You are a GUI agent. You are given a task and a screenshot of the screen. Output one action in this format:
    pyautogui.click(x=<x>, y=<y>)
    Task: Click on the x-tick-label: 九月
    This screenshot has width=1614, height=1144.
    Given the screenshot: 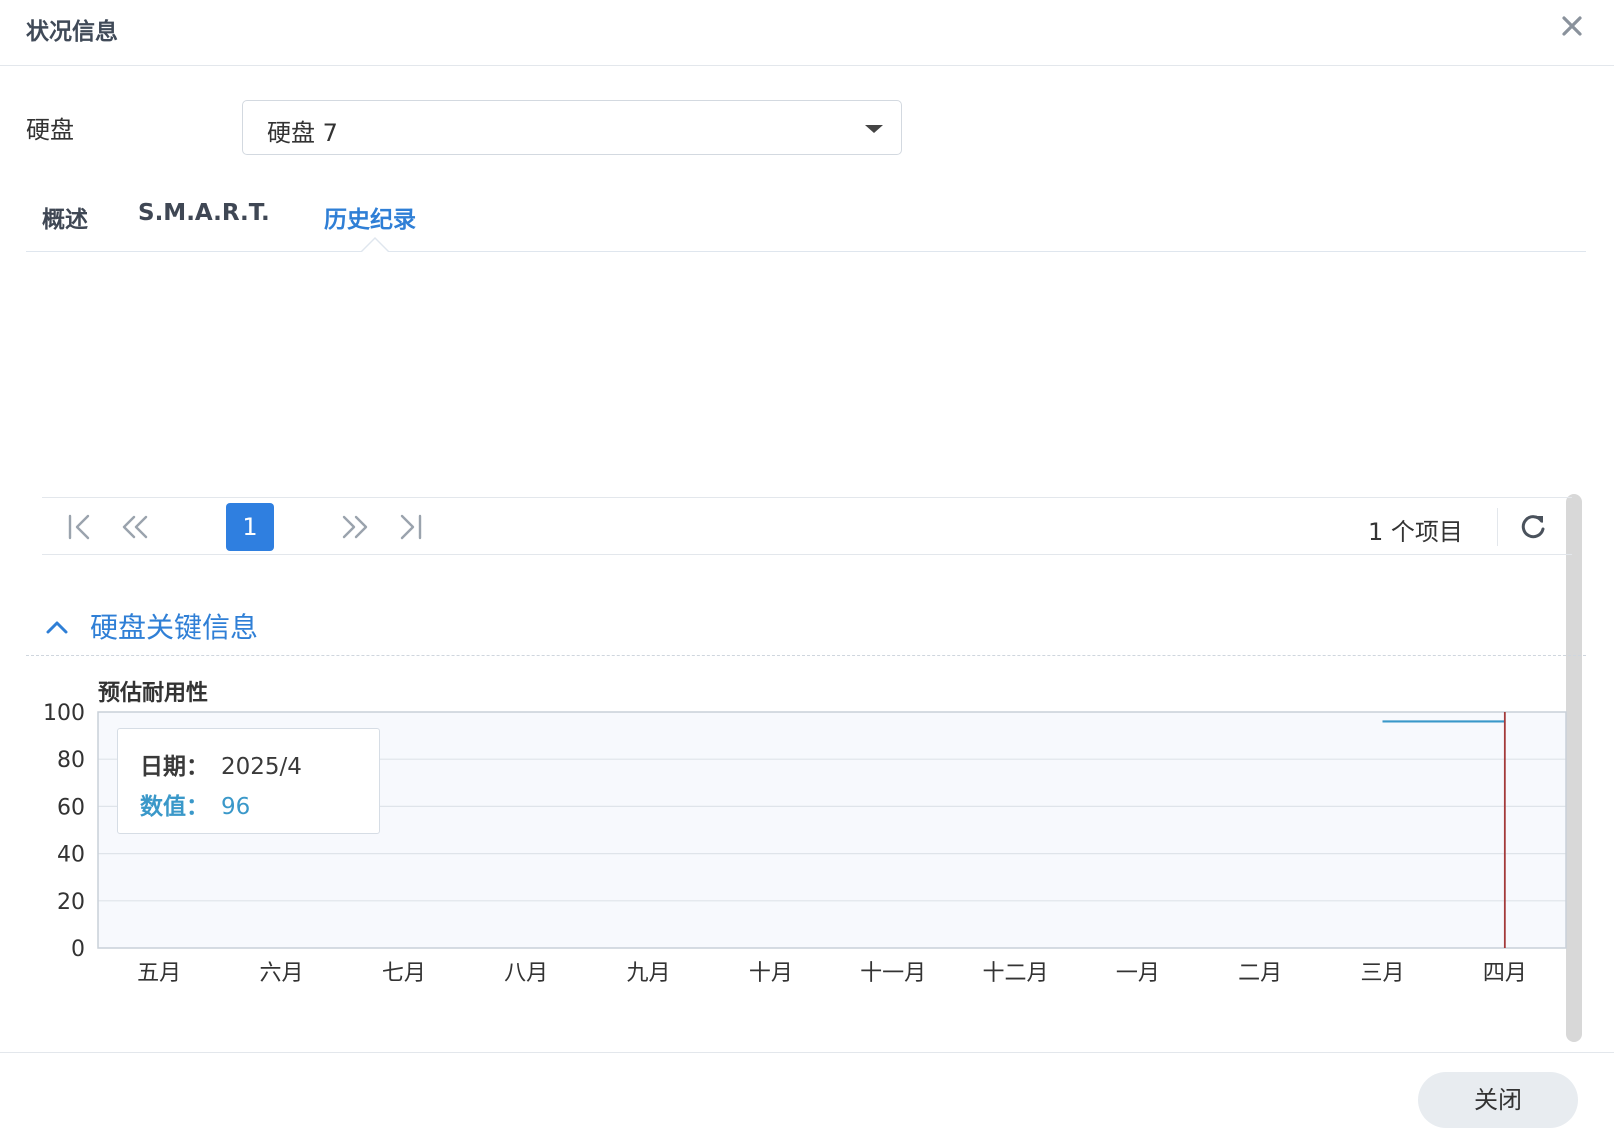 What is the action you would take?
    pyautogui.click(x=648, y=973)
    